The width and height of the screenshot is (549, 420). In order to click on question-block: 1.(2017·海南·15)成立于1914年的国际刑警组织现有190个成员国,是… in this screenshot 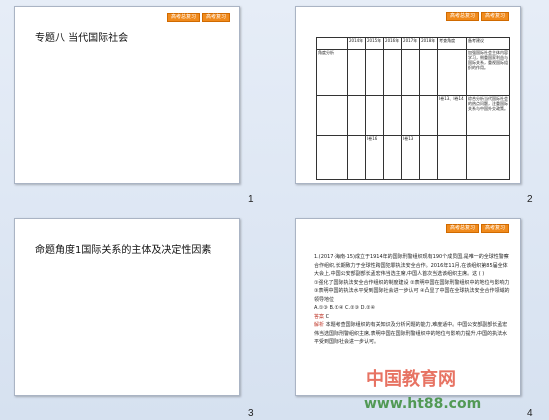, I will do `click(412, 300)`.